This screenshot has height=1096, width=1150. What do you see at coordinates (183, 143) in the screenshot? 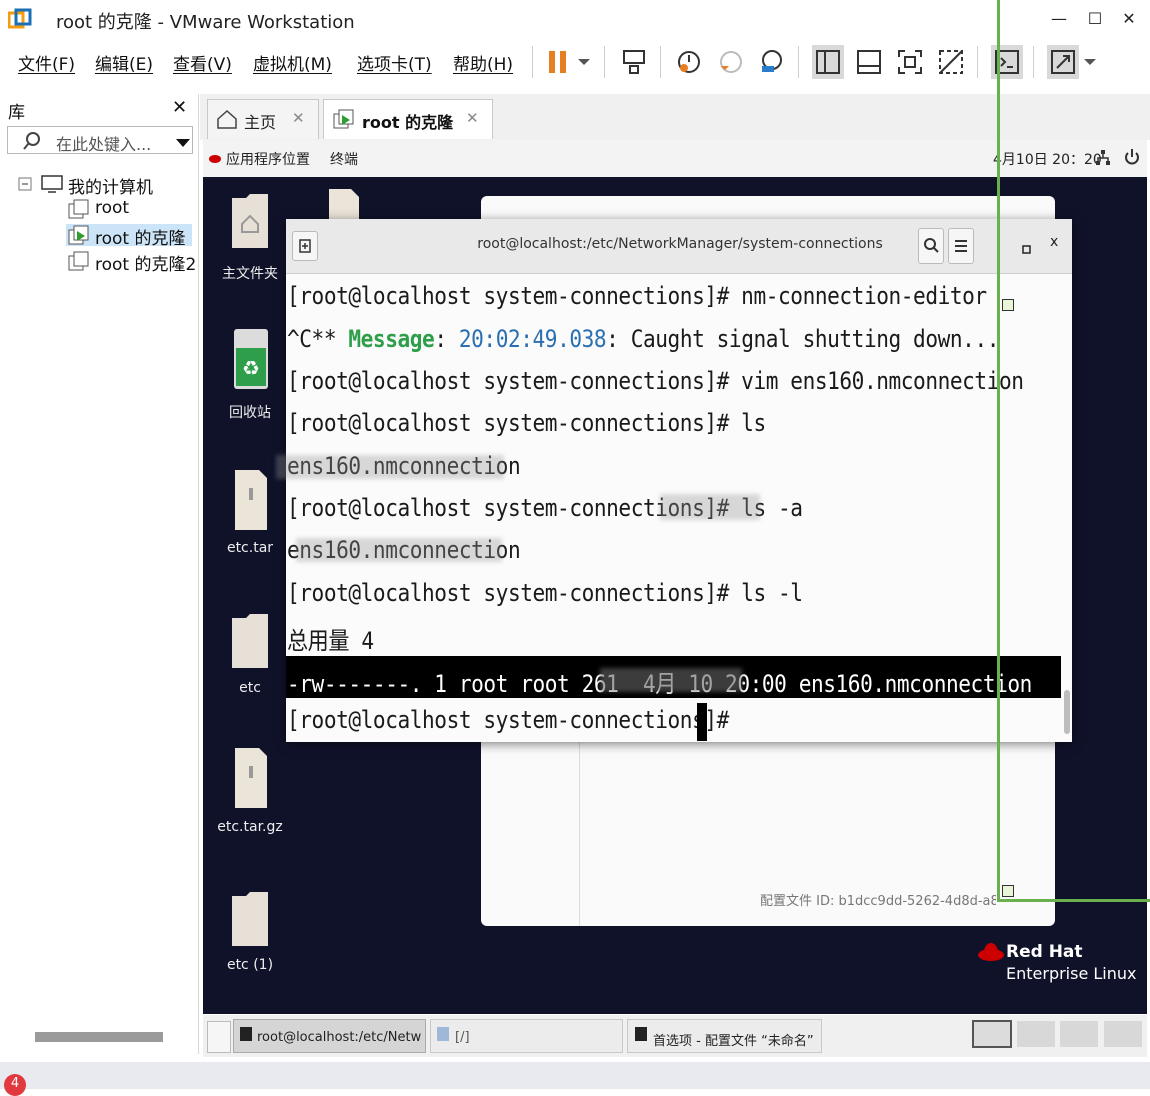
I see `chevron-down-icon` at bounding box center [183, 143].